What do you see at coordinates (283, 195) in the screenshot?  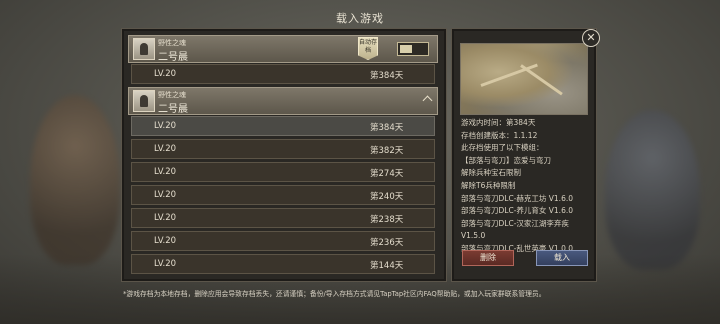 I see `save-entry-row: LV.20 第240天` at bounding box center [283, 195].